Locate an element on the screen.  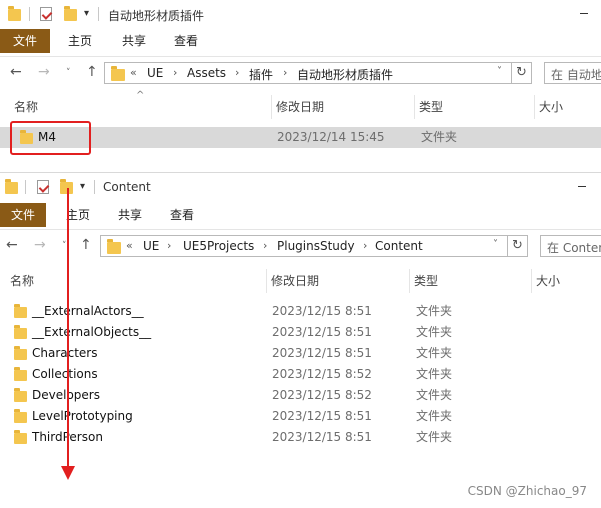
item-date: 2023/12/15 8:52 is located at coordinates (322, 395).